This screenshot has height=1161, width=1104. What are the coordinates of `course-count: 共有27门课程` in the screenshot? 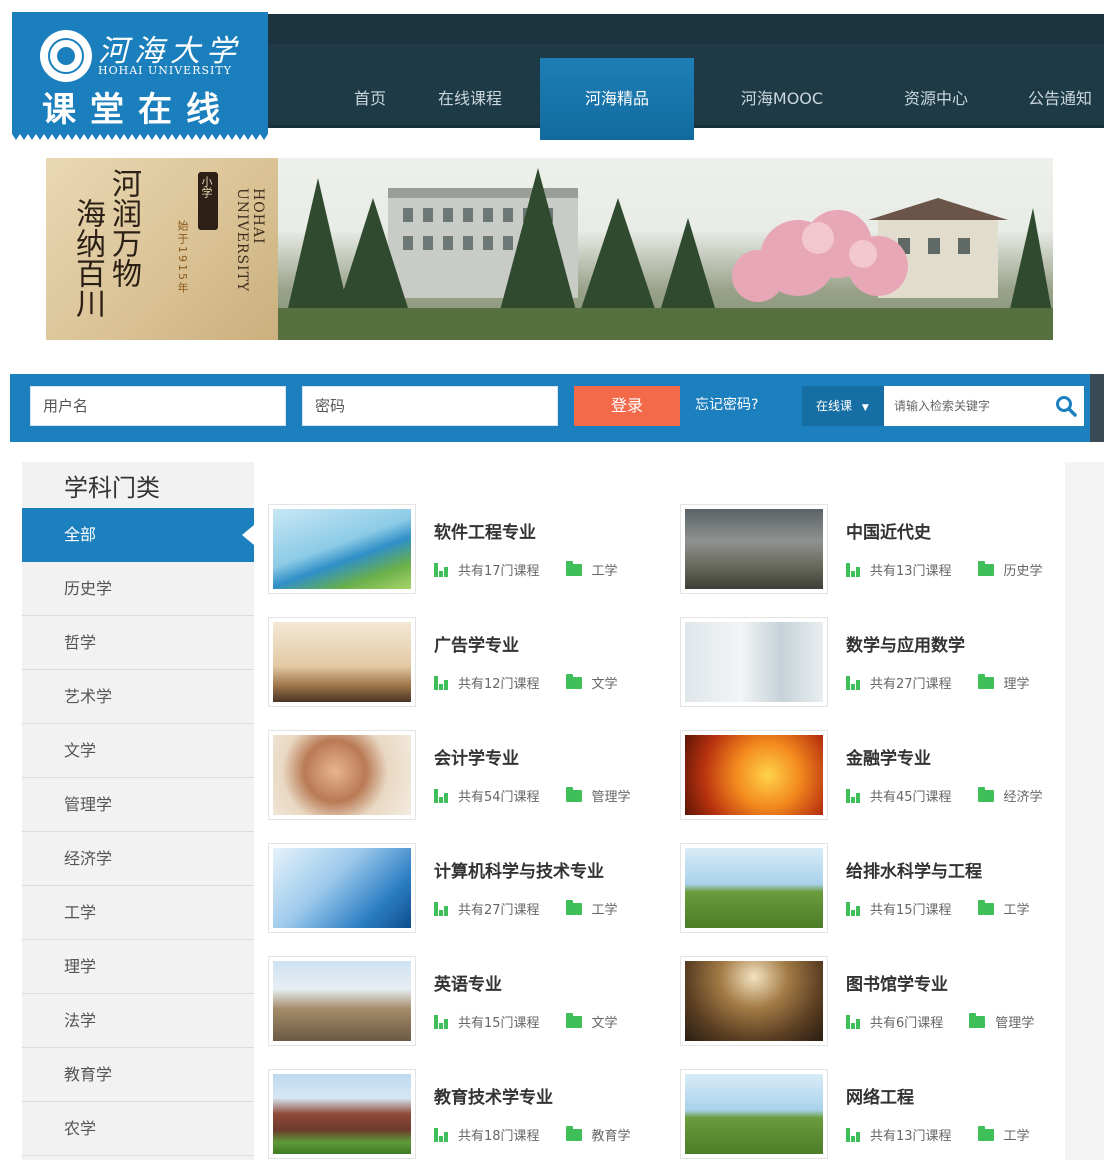 It's located at (911, 684).